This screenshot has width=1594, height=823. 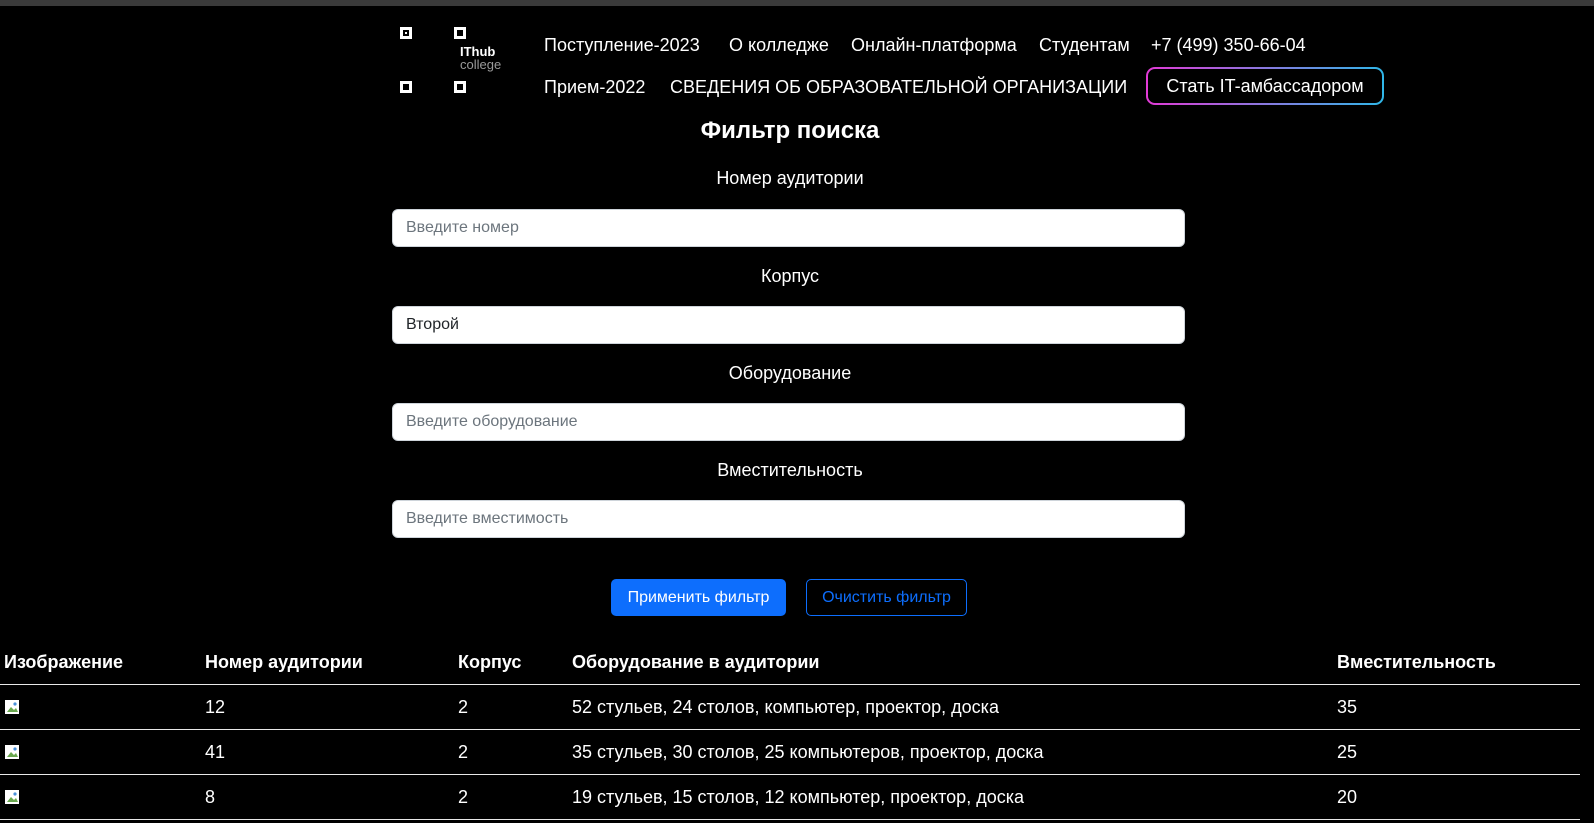 What do you see at coordinates (1265, 86) in the screenshot?
I see `become-ambassador-button: Стать IT-амбассадором` at bounding box center [1265, 86].